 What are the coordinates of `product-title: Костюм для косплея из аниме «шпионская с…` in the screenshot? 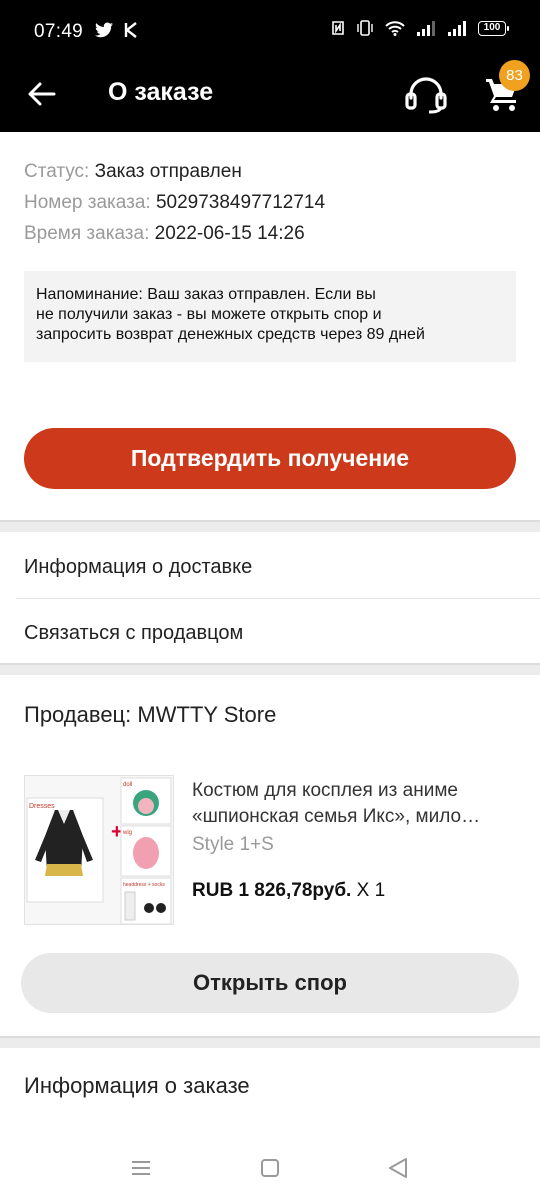 It's located at (354, 804).